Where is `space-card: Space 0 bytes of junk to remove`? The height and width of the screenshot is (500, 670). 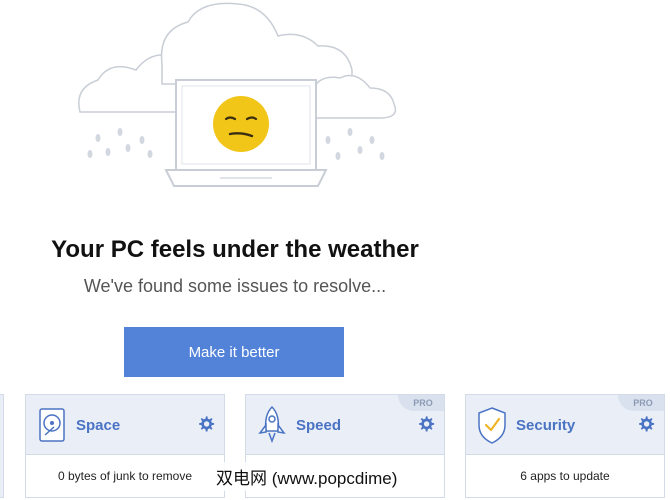 space-card: Space 0 bytes of junk to remove is located at coordinates (125, 446).